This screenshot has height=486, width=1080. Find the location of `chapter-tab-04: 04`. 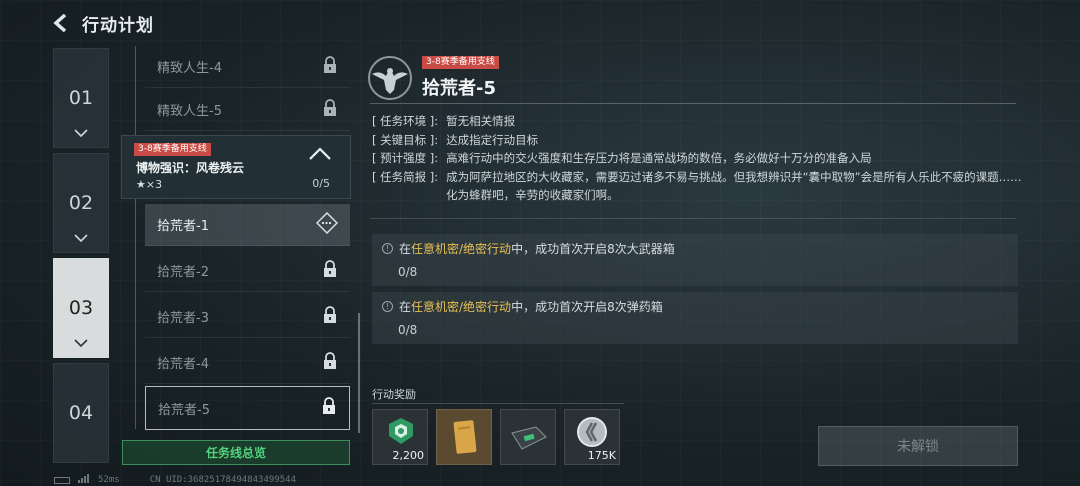

chapter-tab-04: 04 is located at coordinates (81, 413).